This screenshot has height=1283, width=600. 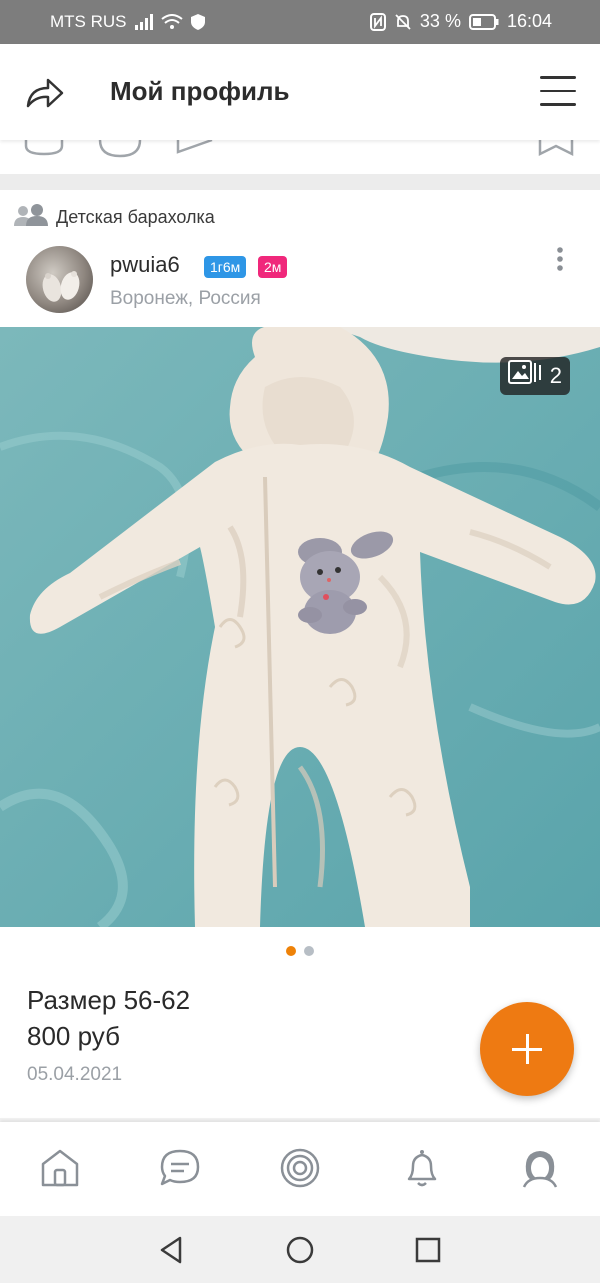 I want to click on post-text-line: Размер 56-62, so click(x=109, y=1000).